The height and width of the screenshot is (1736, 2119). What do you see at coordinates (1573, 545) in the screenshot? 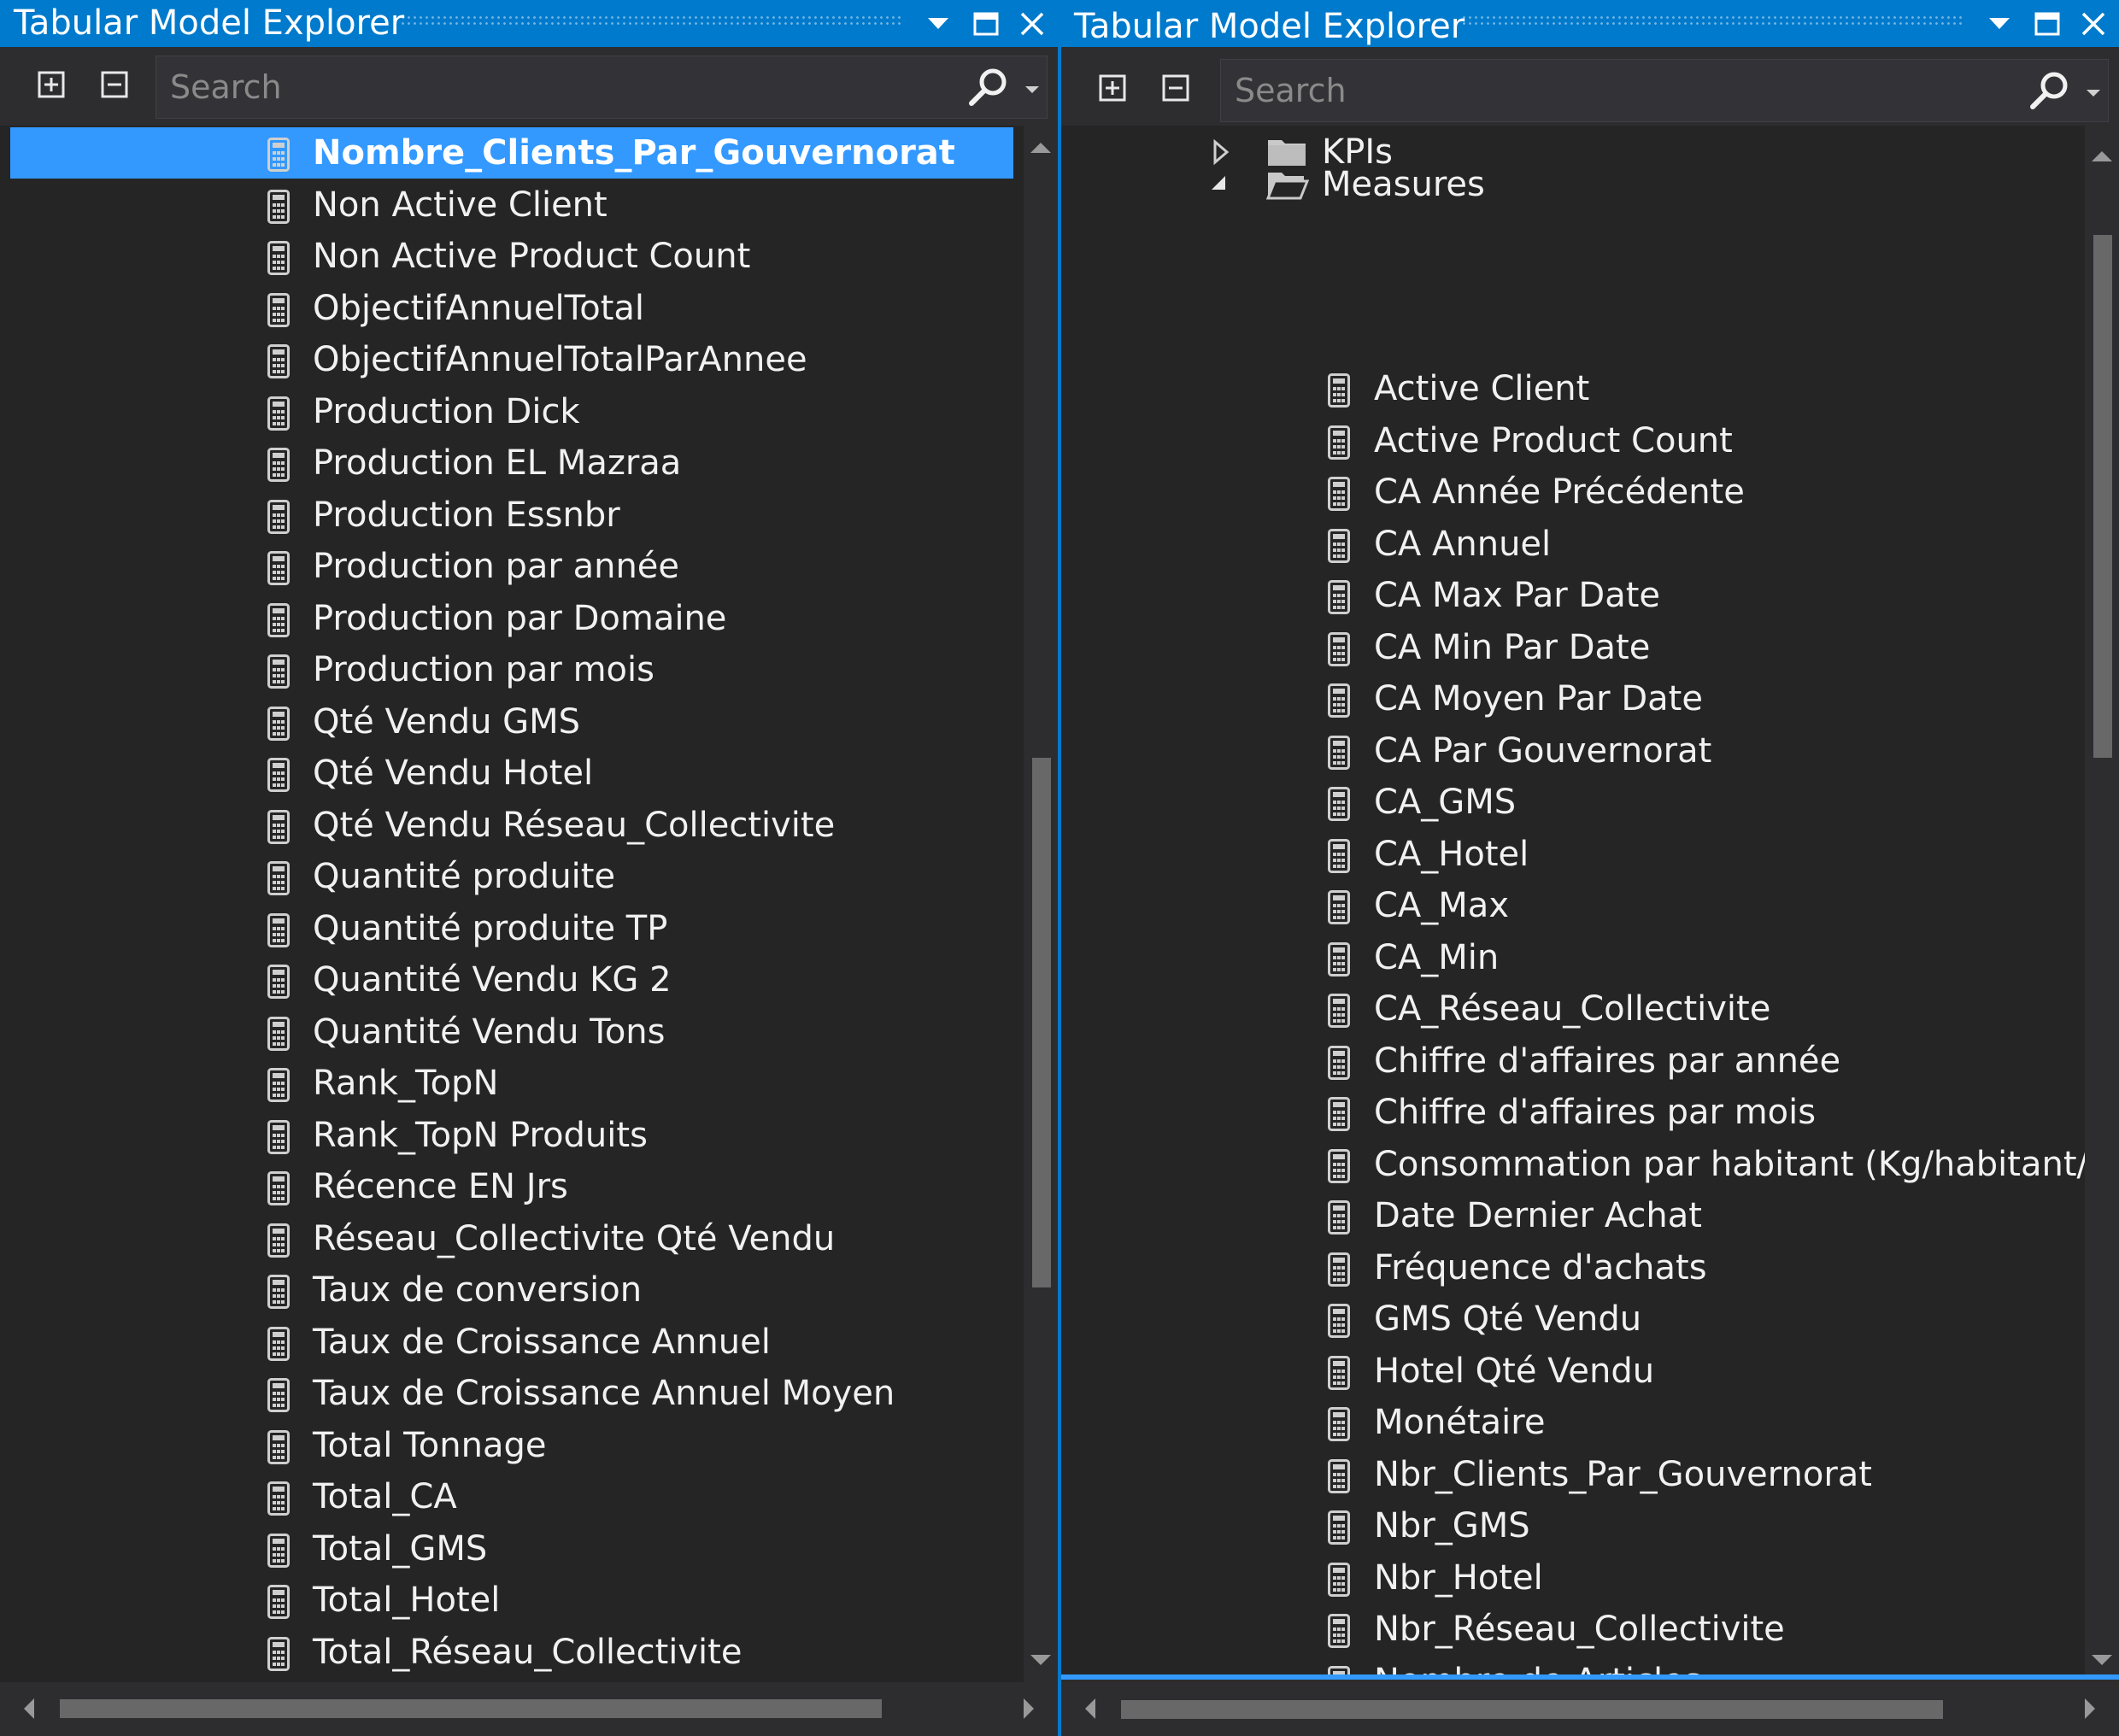
I see `tree-item-measure: CA Annuel` at bounding box center [1573, 545].